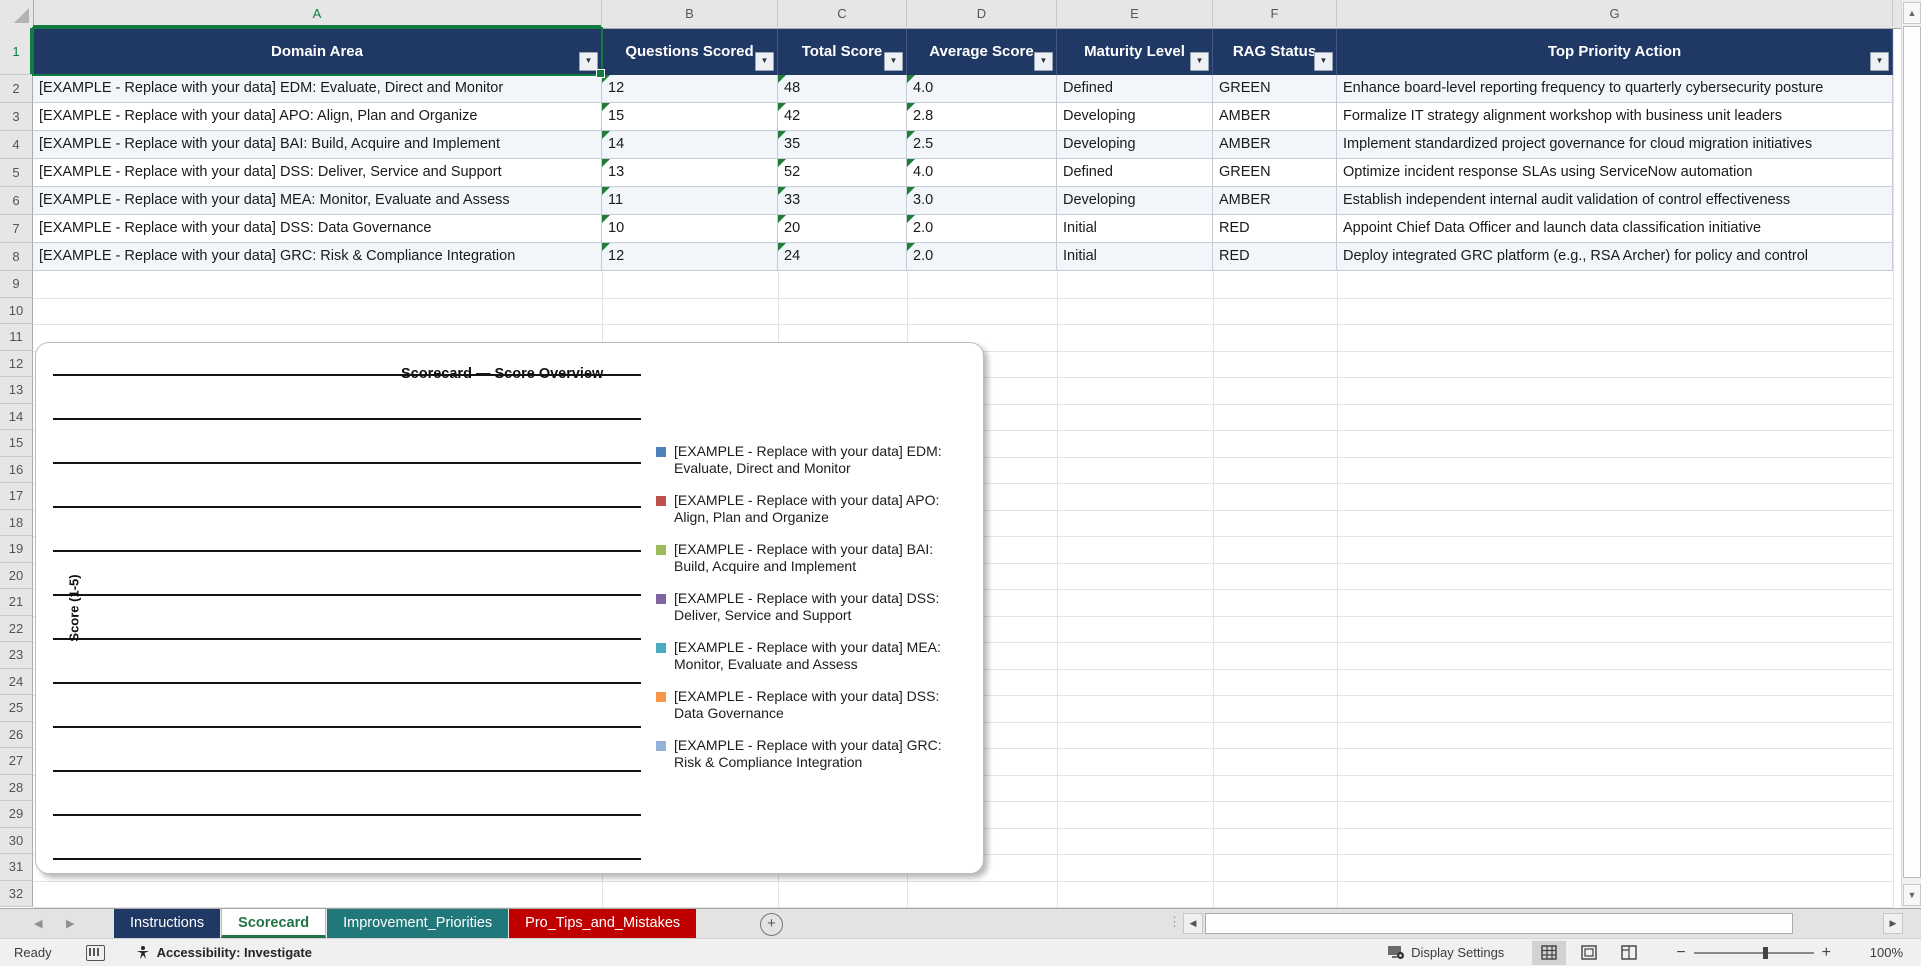 The height and width of the screenshot is (966, 1921). Describe the element at coordinates (1323, 61) in the screenshot. I see `filter-button-rag-status: ▼` at that location.